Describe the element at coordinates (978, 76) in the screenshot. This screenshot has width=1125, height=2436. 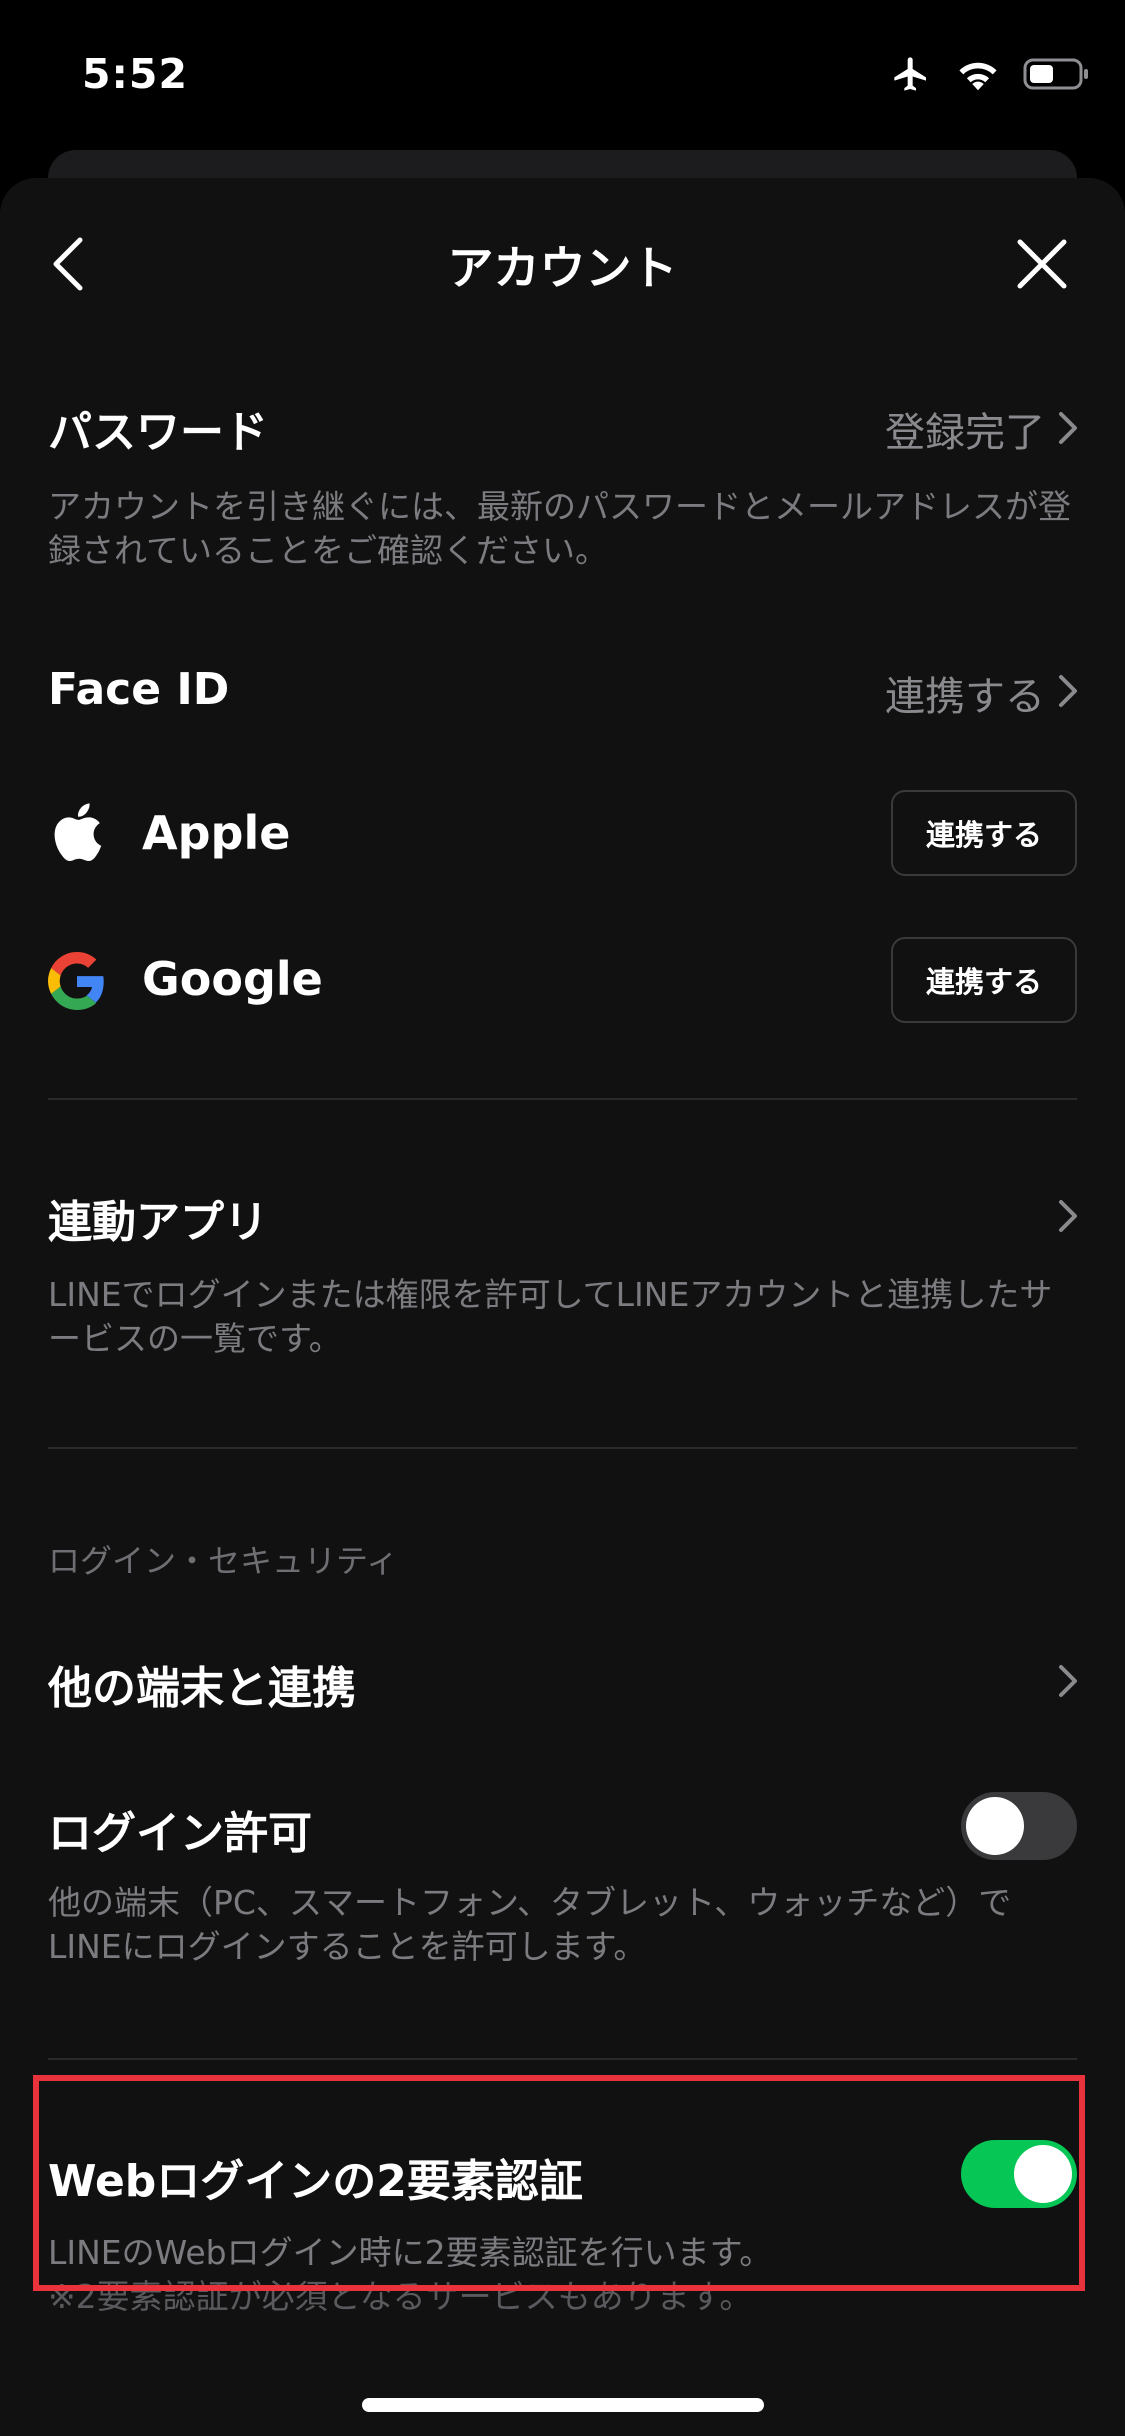
I see `wifi-icon` at that location.